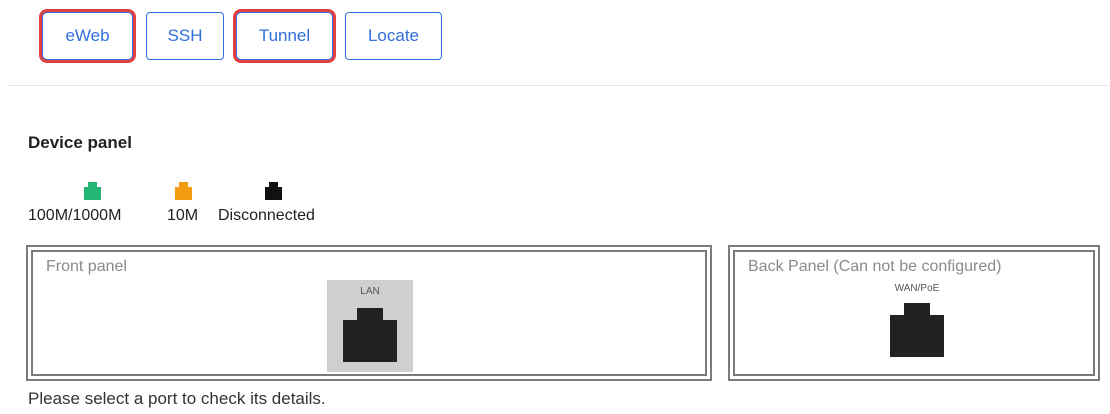 Image resolution: width=1110 pixels, height=414 pixels. What do you see at coordinates (284, 36) in the screenshot?
I see `tunnel-button: Tunnel` at bounding box center [284, 36].